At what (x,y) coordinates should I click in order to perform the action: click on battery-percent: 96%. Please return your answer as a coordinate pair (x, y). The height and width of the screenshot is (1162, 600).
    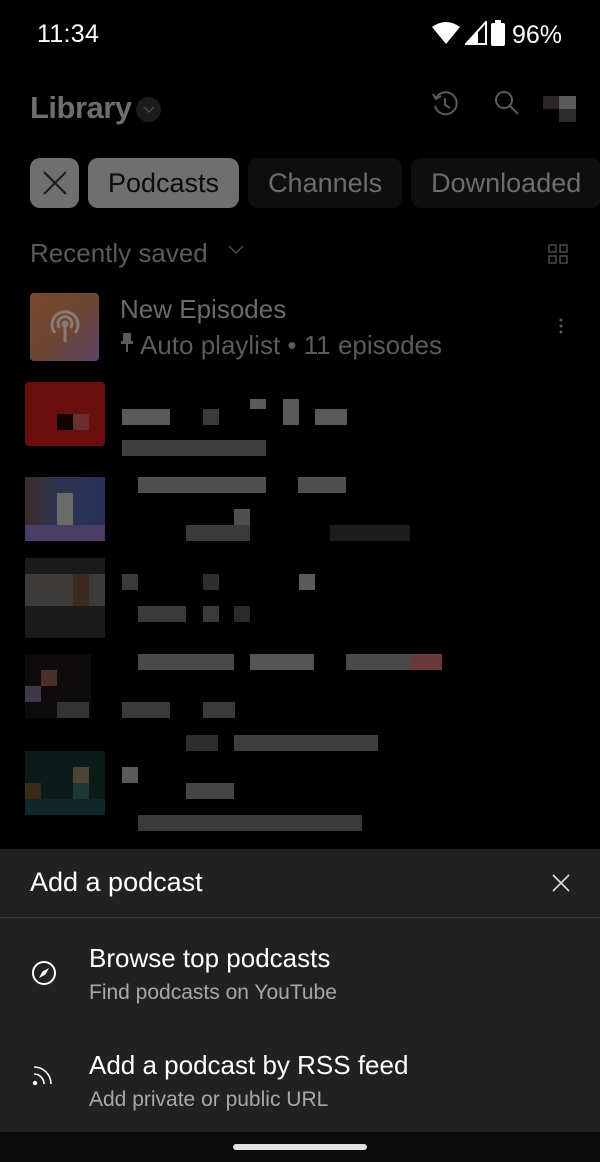
    Looking at the image, I should click on (536, 35).